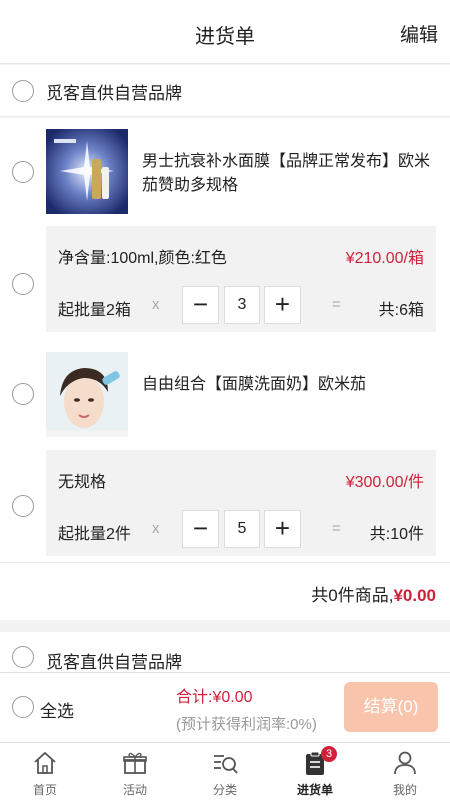  I want to click on product-name: 自由组合【面膜洗面奶】欧米茄, so click(289, 385).